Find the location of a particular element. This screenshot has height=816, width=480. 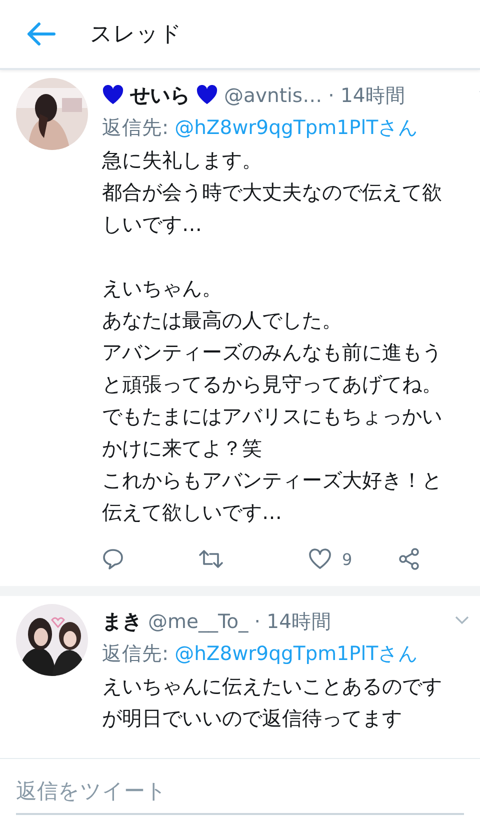

tweet-text: あなたは最高の人でした。 is located at coordinates (222, 320).